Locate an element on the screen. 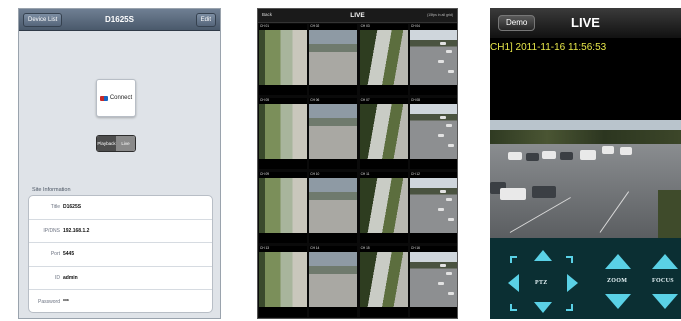 The height and width of the screenshot is (321, 681). channel-label: CH 10 is located at coordinates (315, 174).